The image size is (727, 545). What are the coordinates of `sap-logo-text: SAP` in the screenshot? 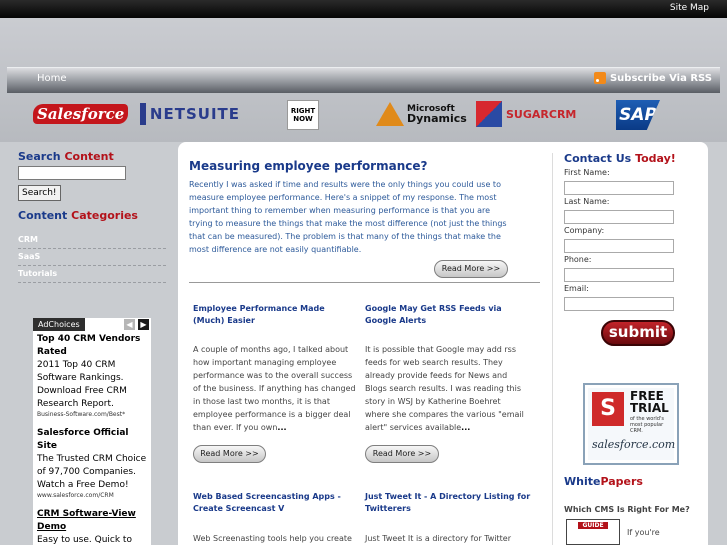 It's located at (638, 115).